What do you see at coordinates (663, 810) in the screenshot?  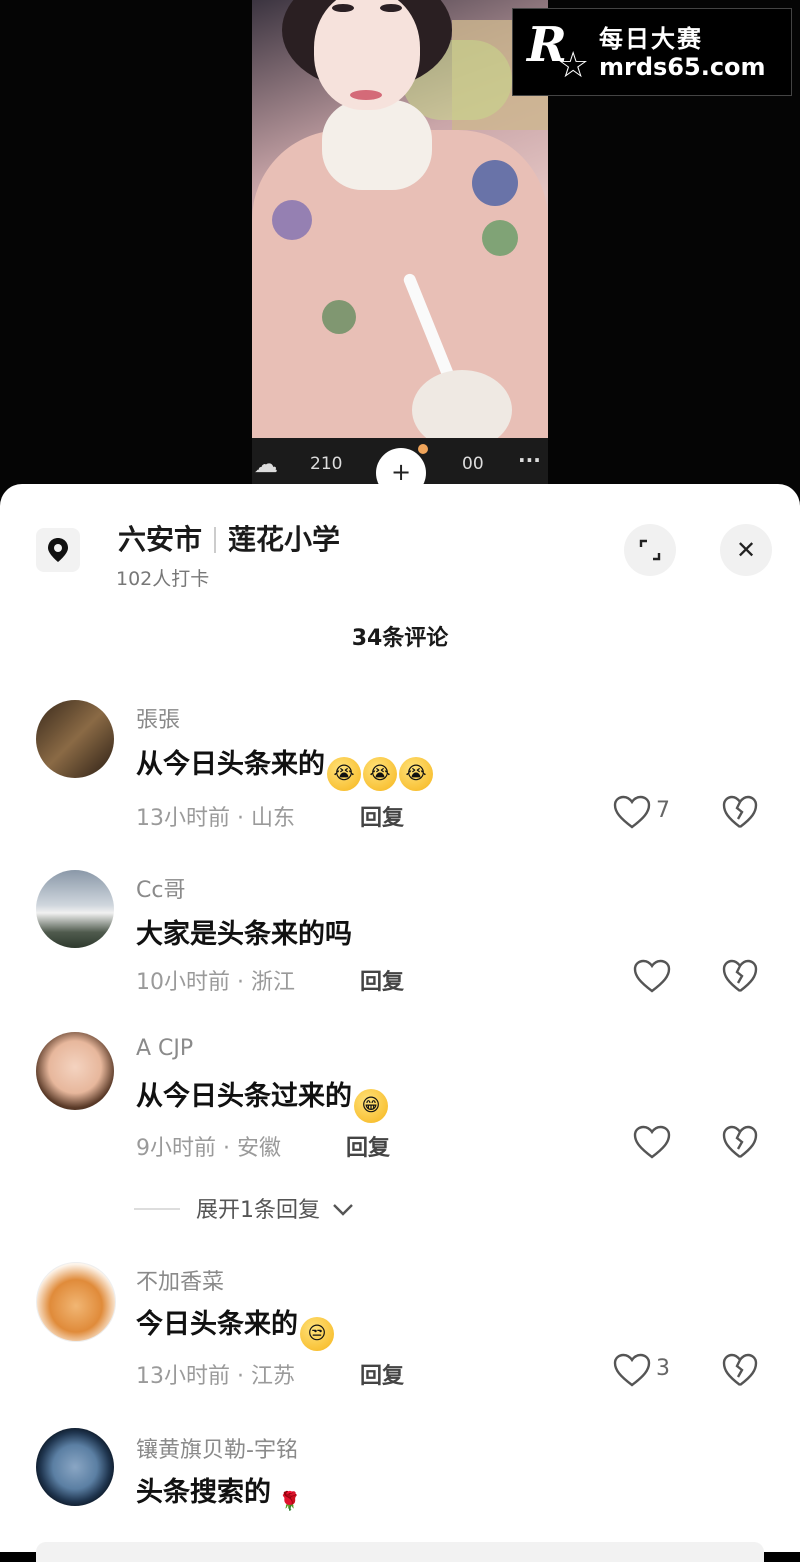 I see `like-count: 7` at bounding box center [663, 810].